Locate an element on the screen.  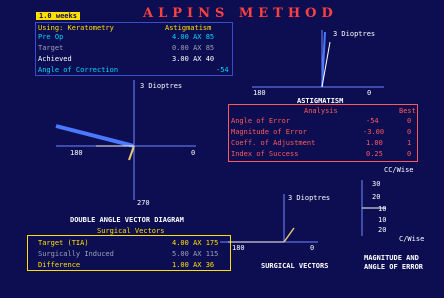
surgical-plot-tick-right: 0 is located at coordinates (312, 248).